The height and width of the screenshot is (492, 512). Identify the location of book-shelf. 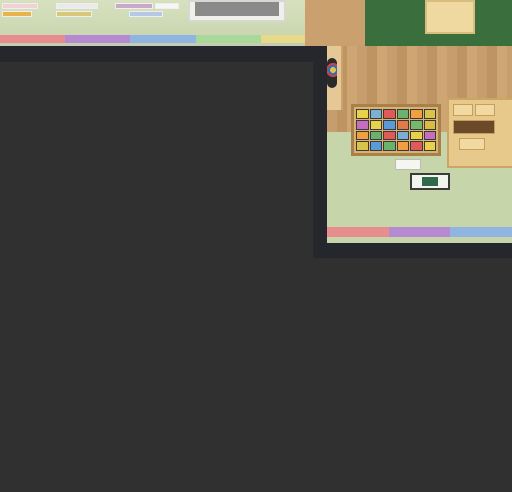
(396, 130).